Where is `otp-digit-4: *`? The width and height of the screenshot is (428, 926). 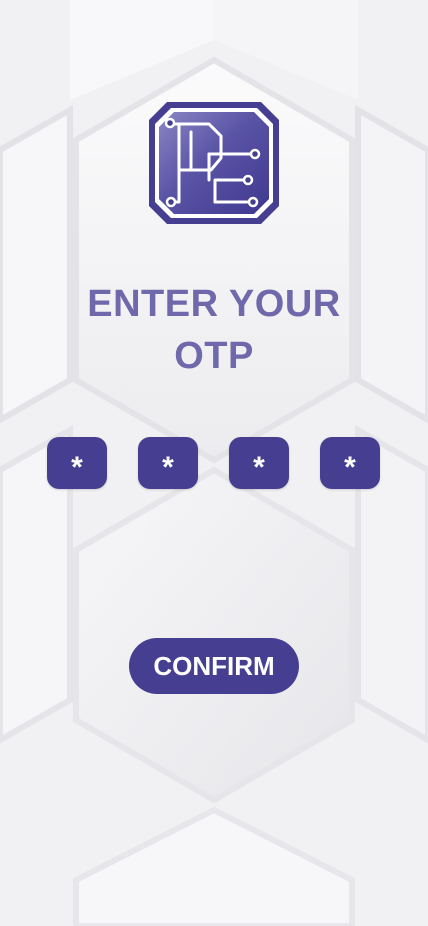 otp-digit-4: * is located at coordinates (350, 463).